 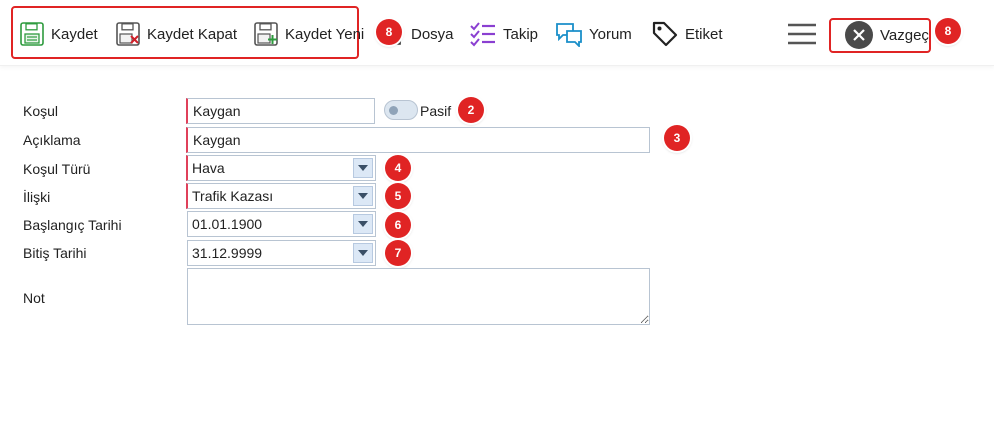 I want to click on end-date-label: Bitiş Tarihi, so click(x=55, y=253).